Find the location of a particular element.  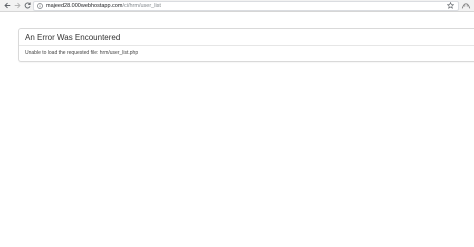

back-button is located at coordinates (7, 5).